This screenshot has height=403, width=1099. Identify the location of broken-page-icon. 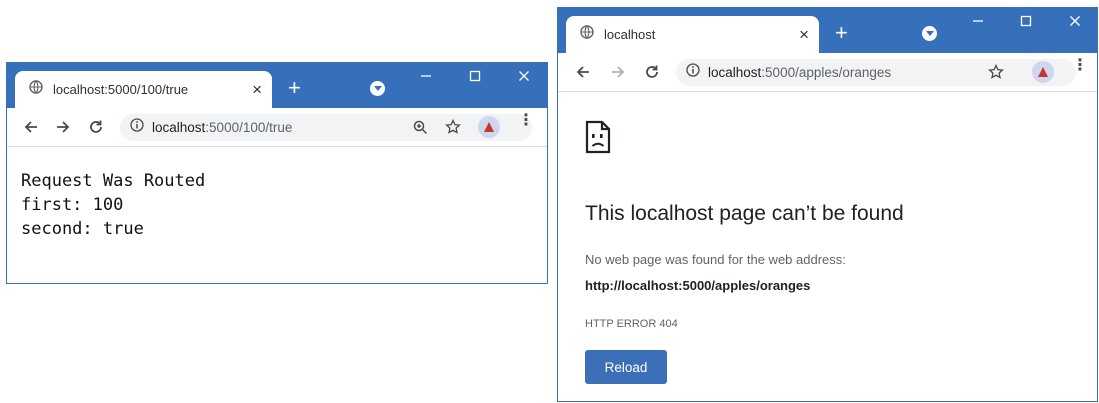
(598, 139).